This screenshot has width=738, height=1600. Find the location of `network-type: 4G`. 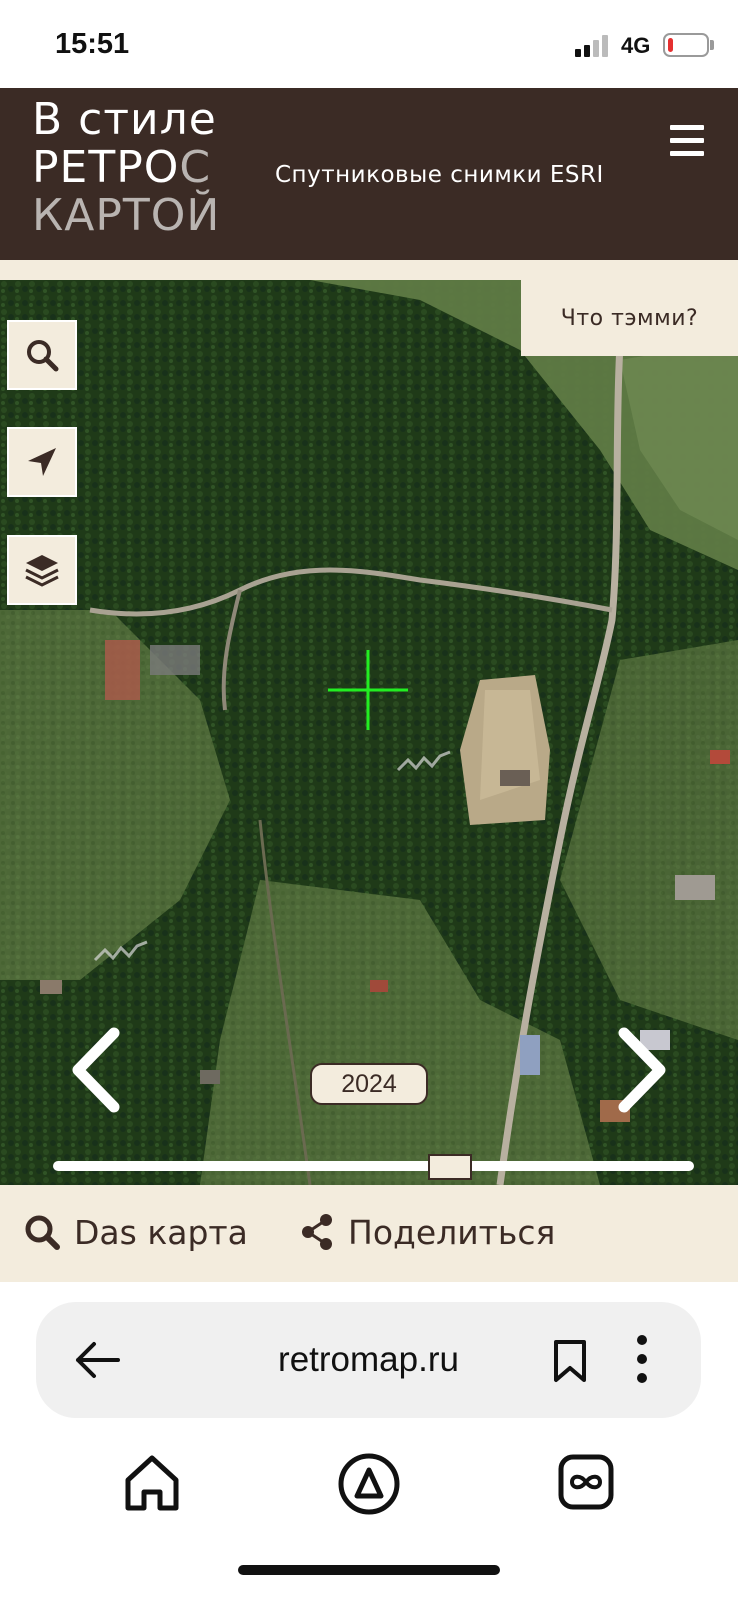

network-type: 4G is located at coordinates (636, 45).